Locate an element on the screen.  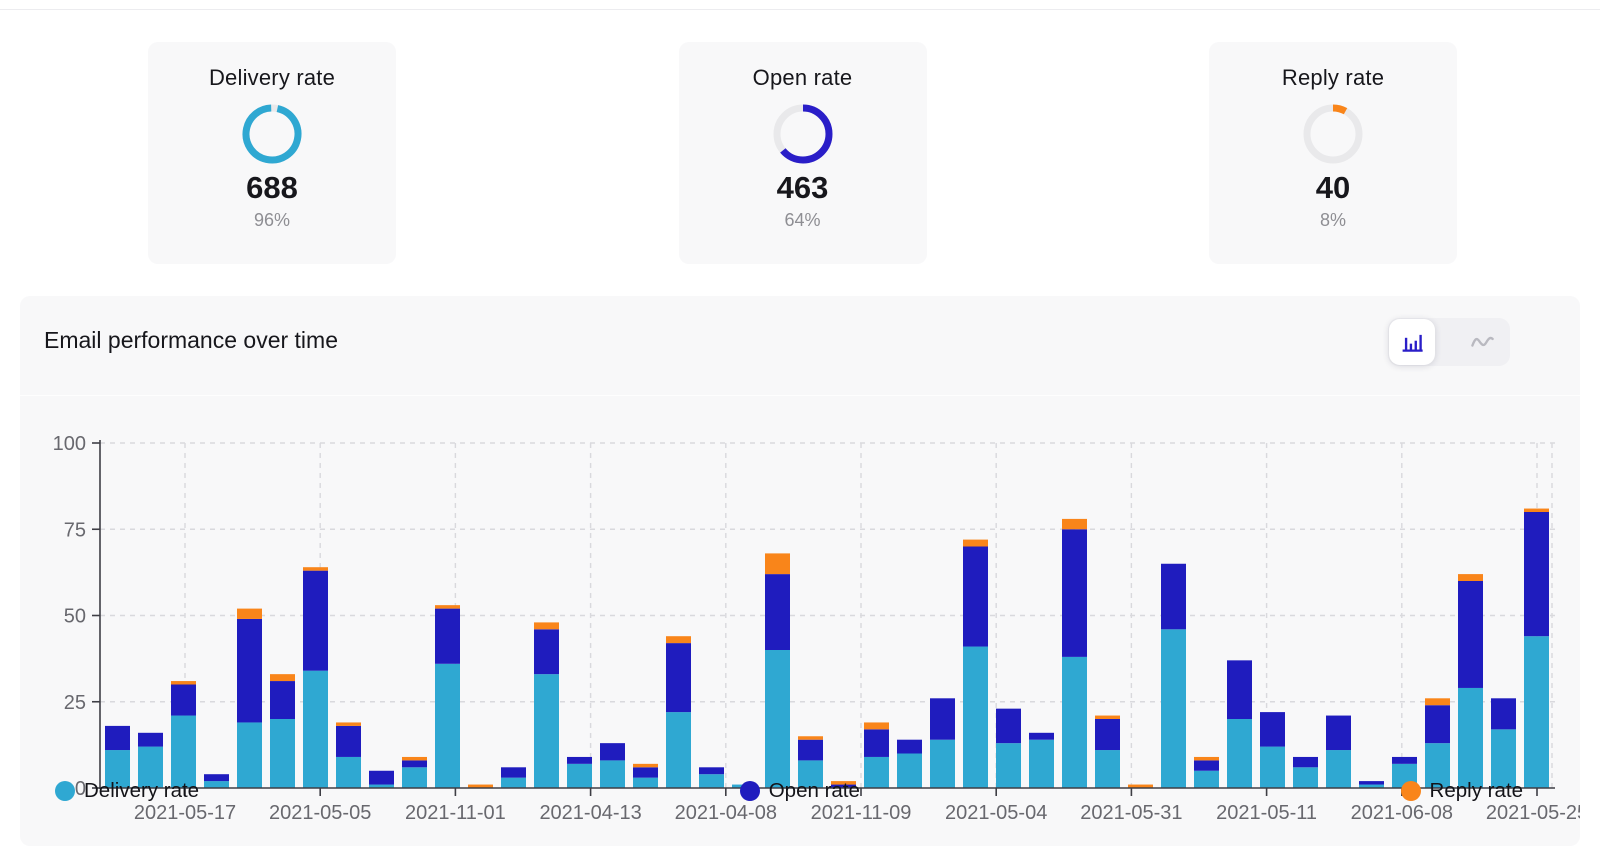
chart-title: Email performance over time is located at coordinates (191, 340).